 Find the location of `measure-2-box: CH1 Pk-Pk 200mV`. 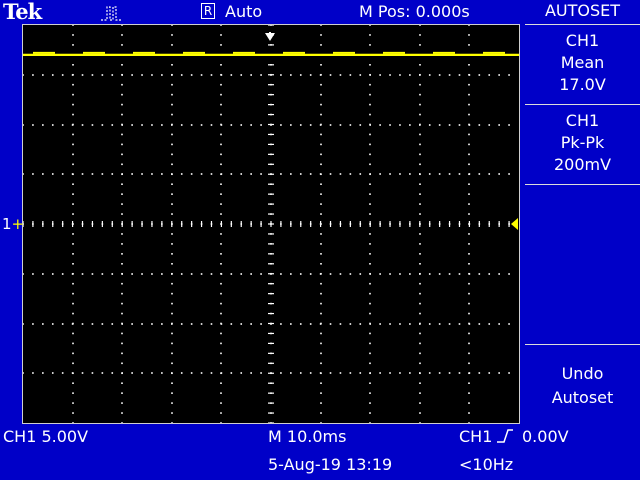

measure-2-box: CH1 Pk-Pk 200mV is located at coordinates (582, 143).